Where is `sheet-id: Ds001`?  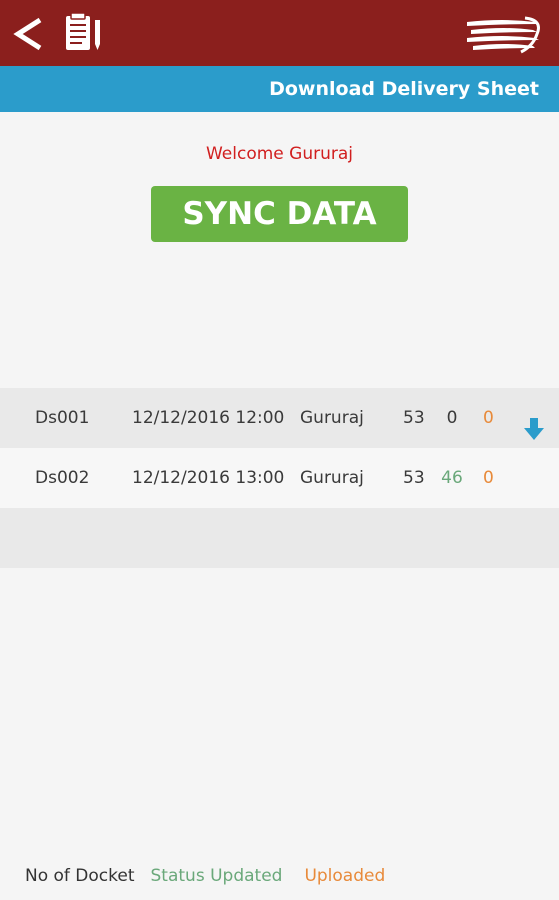 sheet-id: Ds001 is located at coordinates (62, 418).